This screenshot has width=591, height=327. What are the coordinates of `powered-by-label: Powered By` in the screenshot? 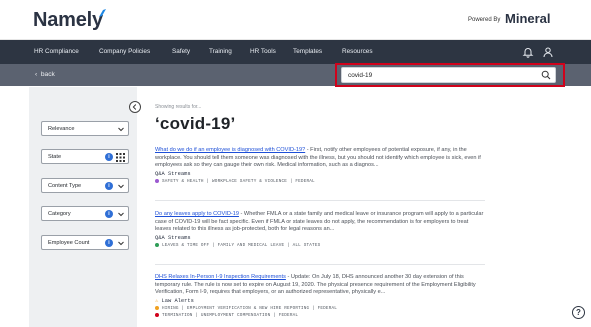 It's located at (484, 20).